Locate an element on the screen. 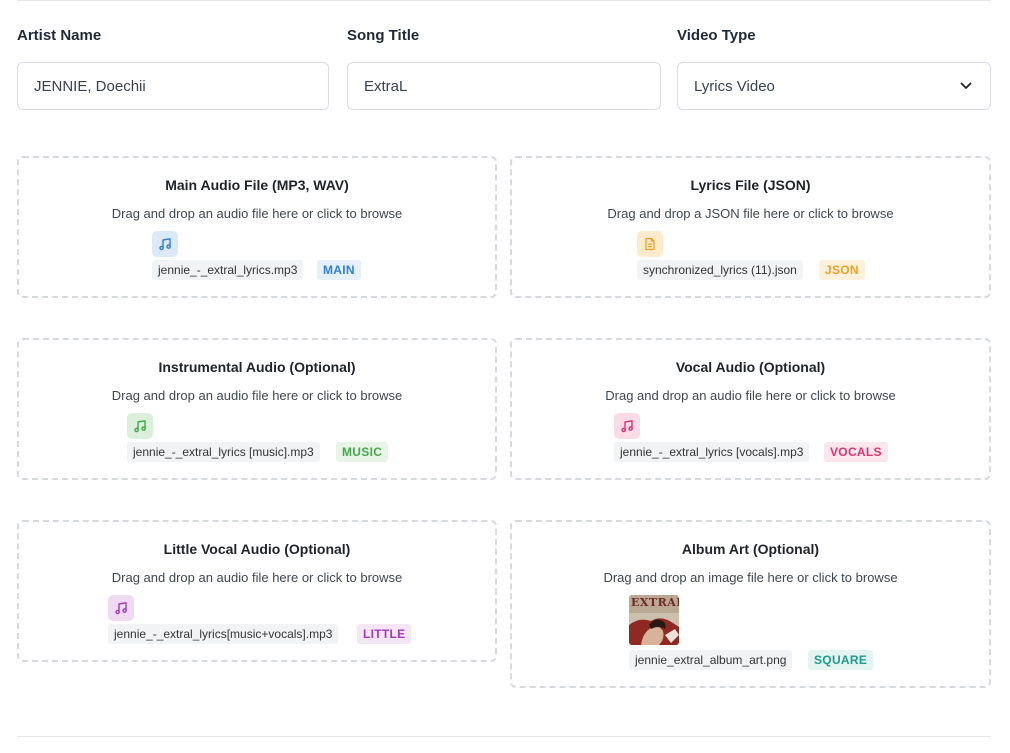 This screenshot has width=1010, height=753. main-audio-filename: jennie_-_extral_lyrics.mp3 is located at coordinates (228, 270).